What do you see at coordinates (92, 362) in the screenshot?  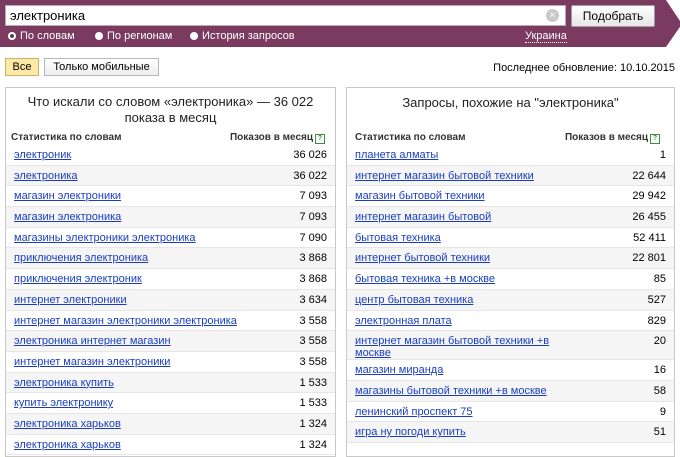 I see `phrase-link: интернет магазин электроники` at bounding box center [92, 362].